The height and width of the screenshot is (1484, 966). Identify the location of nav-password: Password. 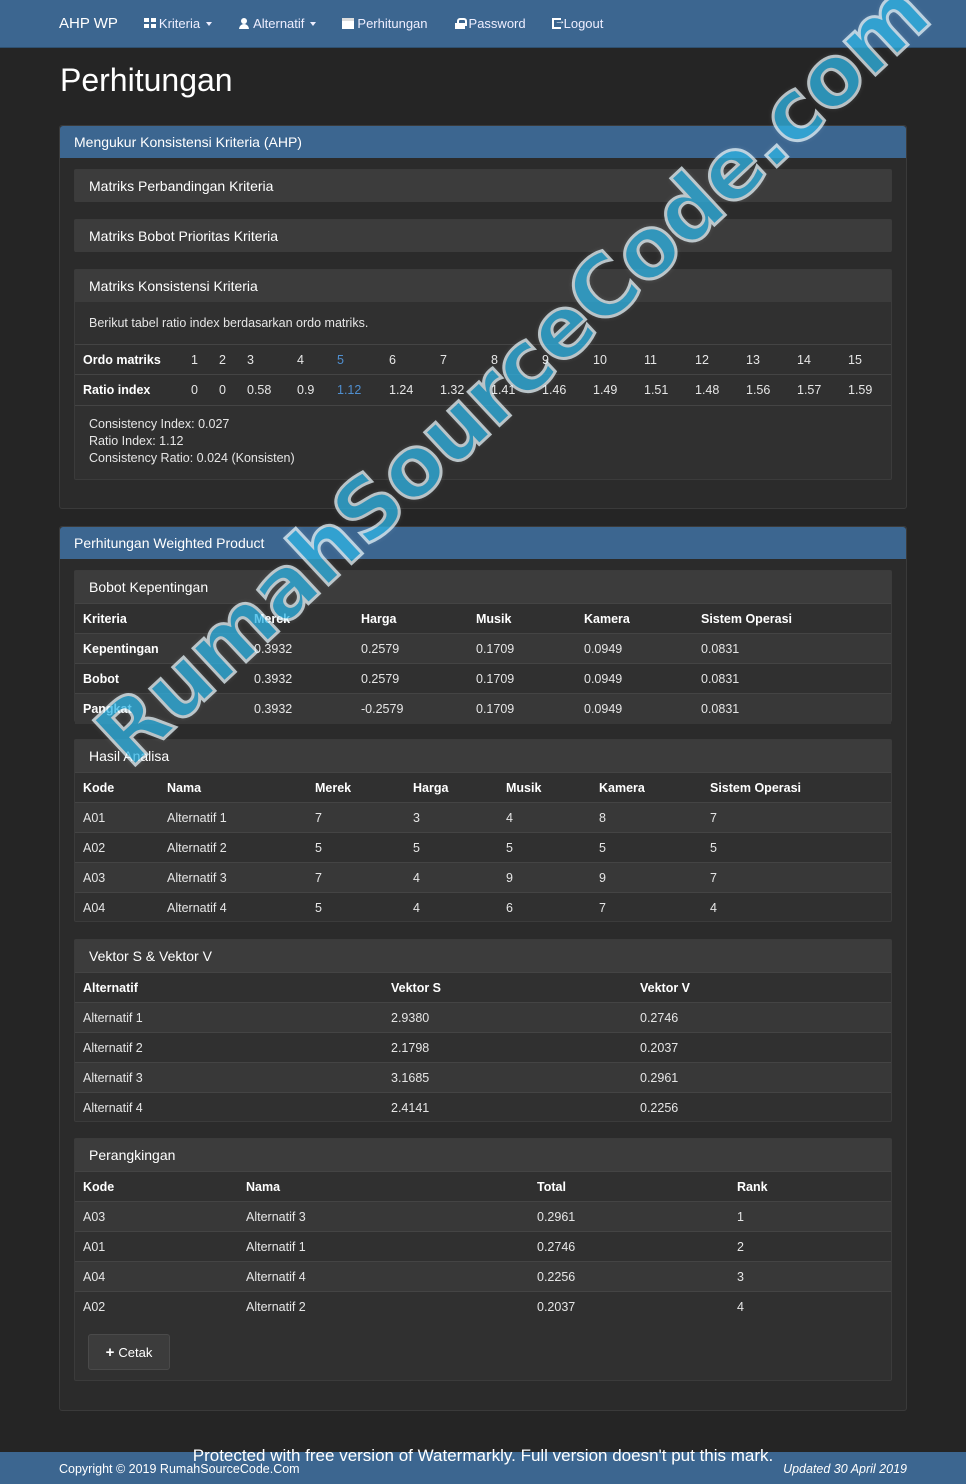
(490, 23).